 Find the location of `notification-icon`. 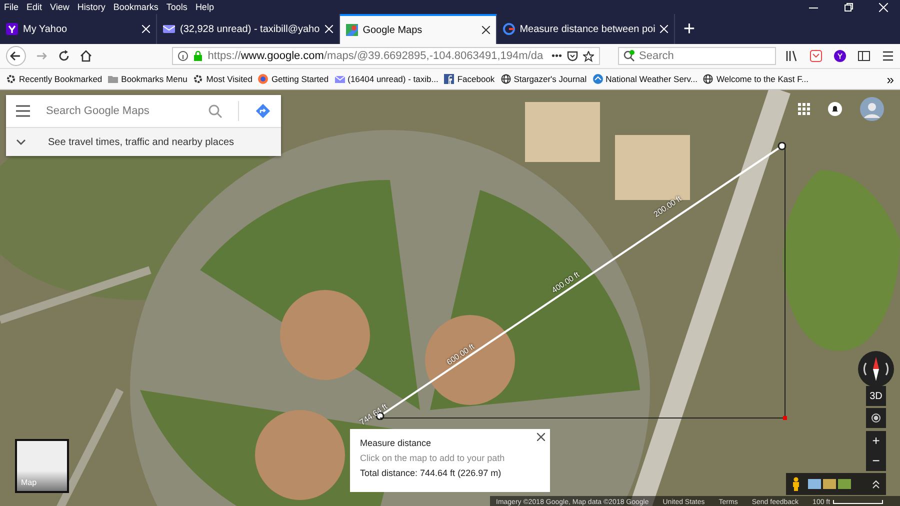

notification-icon is located at coordinates (835, 109).